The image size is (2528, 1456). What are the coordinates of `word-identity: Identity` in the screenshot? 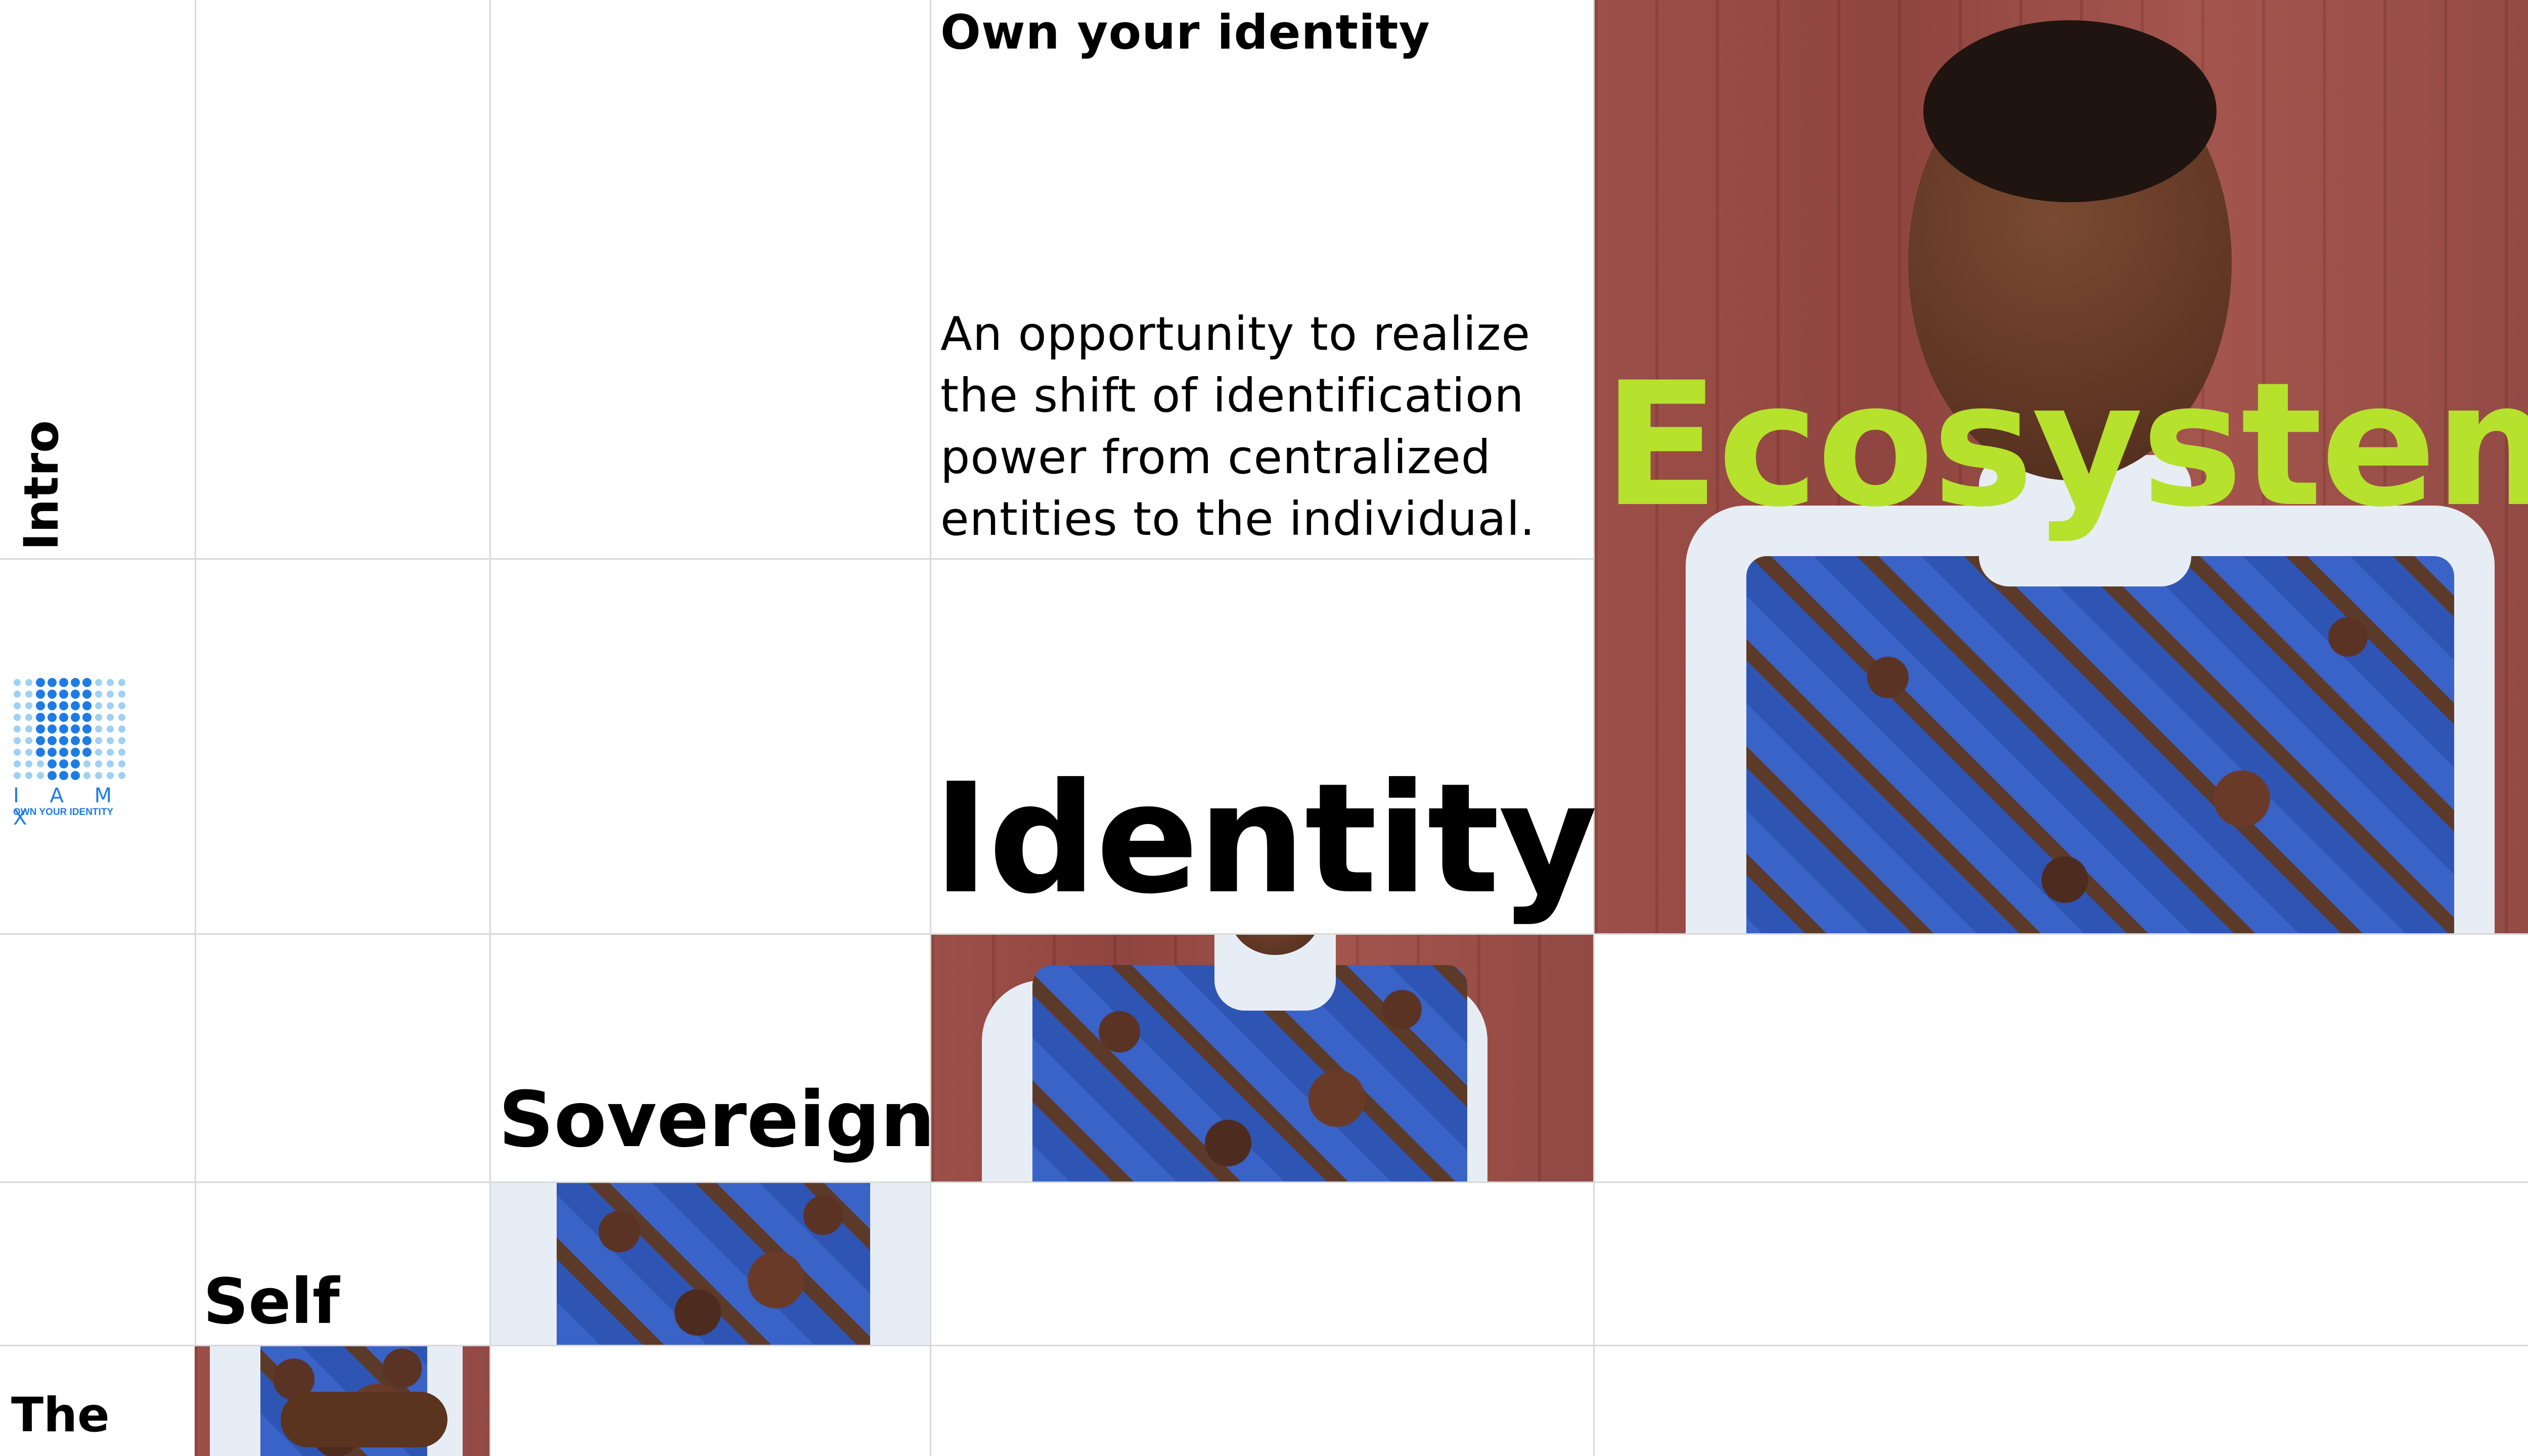 It's located at (1266, 839).